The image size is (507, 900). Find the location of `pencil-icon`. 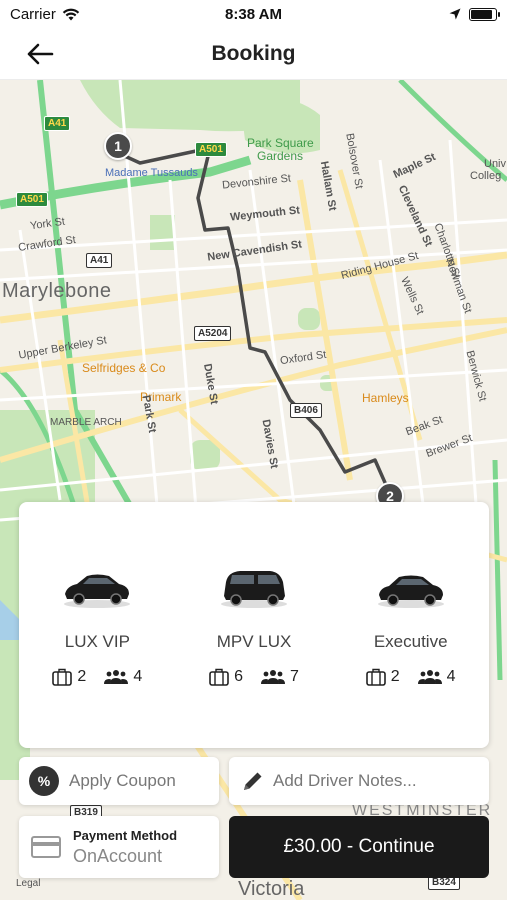

pencil-icon is located at coordinates (253, 781).